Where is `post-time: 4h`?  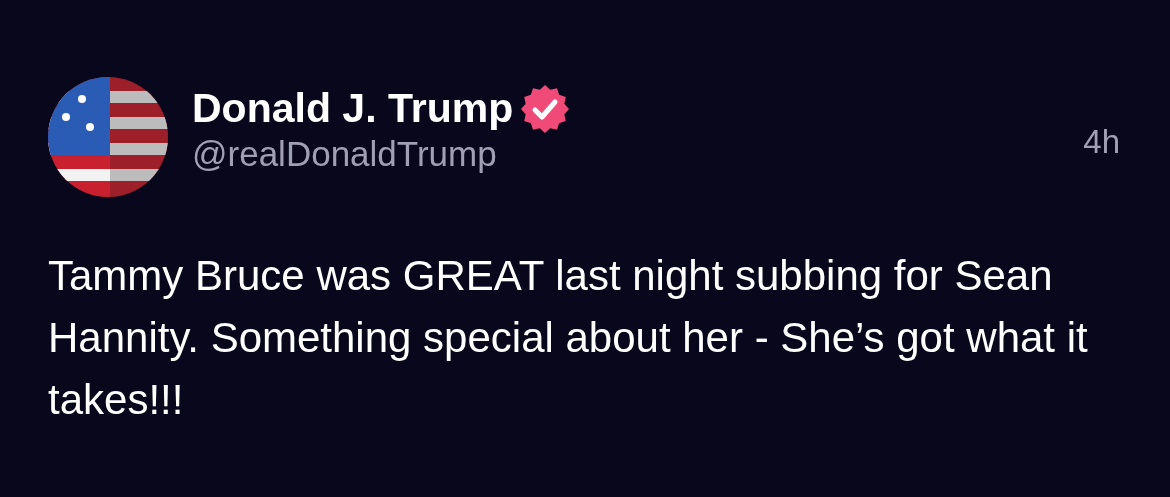
post-time: 4h is located at coordinates (1101, 142).